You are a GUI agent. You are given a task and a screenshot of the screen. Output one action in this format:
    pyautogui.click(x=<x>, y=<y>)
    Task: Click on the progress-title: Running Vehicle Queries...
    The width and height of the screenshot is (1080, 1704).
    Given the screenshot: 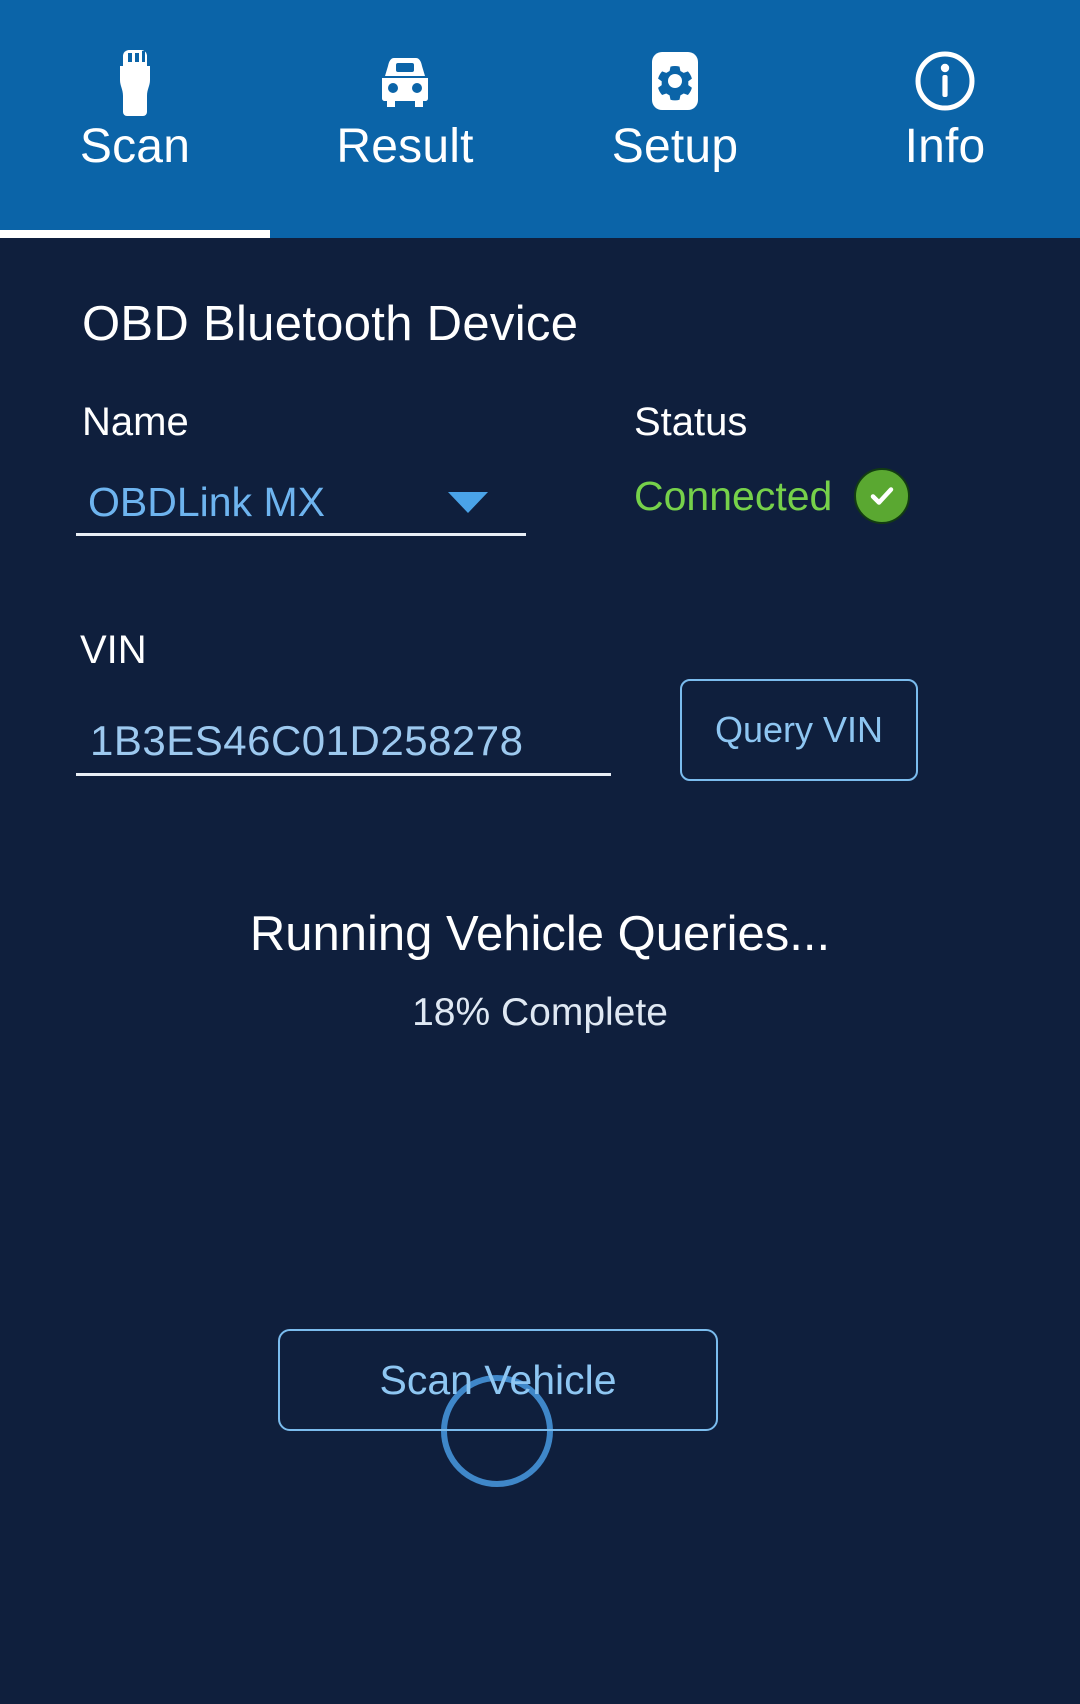 What is the action you would take?
    pyautogui.click(x=540, y=934)
    